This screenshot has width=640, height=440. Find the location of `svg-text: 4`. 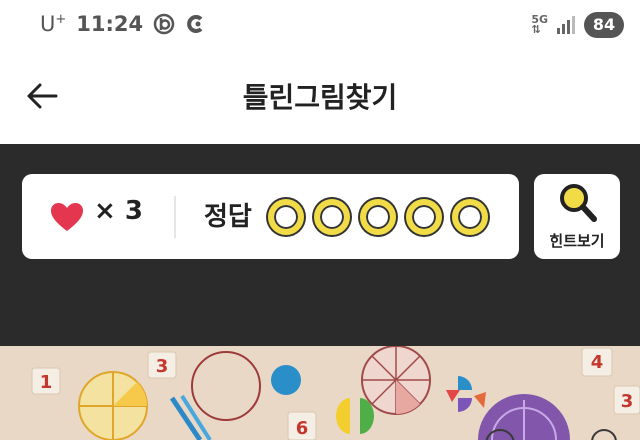

svg-text: 4 is located at coordinates (597, 362).